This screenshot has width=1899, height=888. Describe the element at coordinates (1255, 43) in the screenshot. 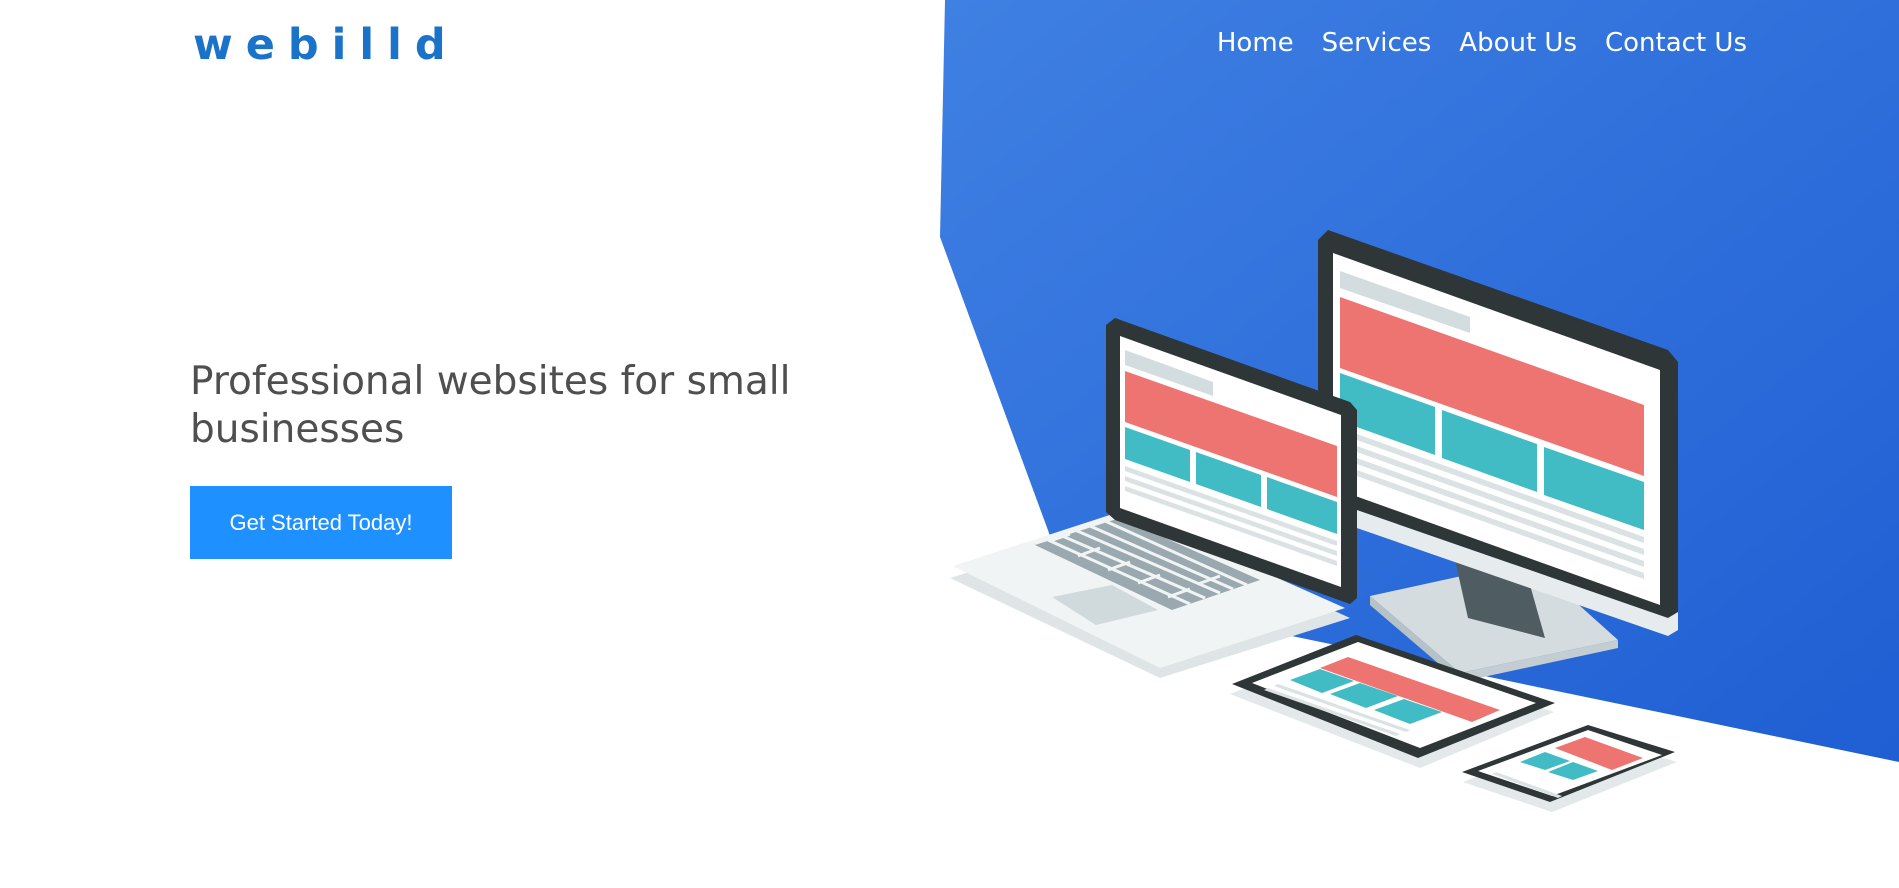

I see `nav-link-home: Home` at that location.